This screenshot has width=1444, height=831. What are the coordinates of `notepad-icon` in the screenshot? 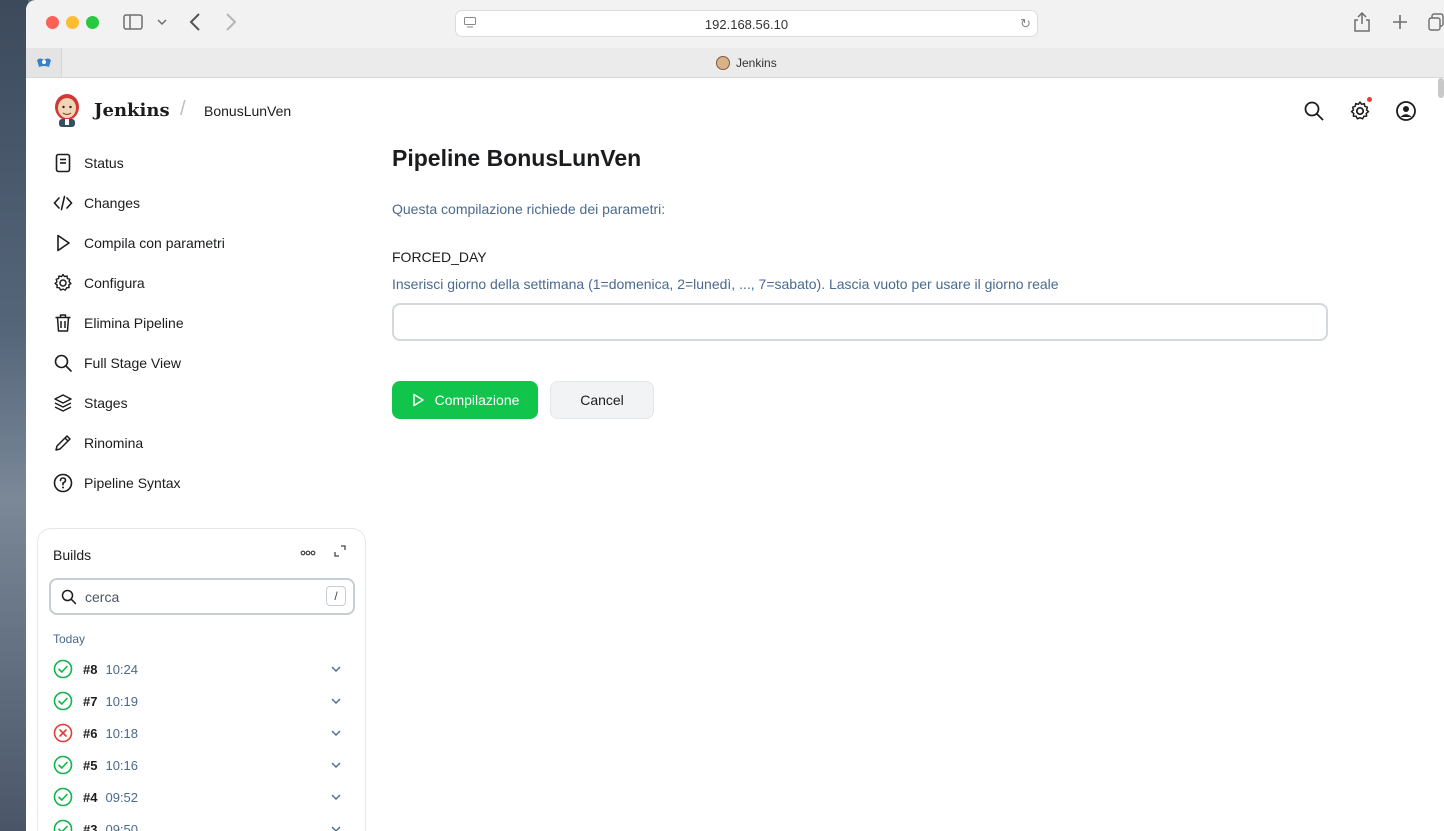 It's located at (63, 163).